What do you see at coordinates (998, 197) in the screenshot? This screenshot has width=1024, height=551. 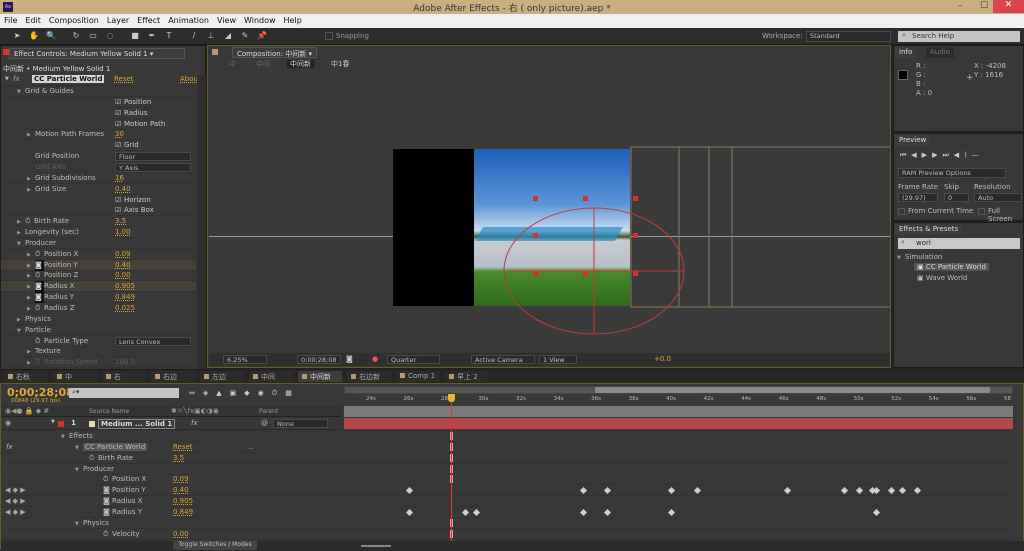 I see `resolution-dropdown: Auto` at bounding box center [998, 197].